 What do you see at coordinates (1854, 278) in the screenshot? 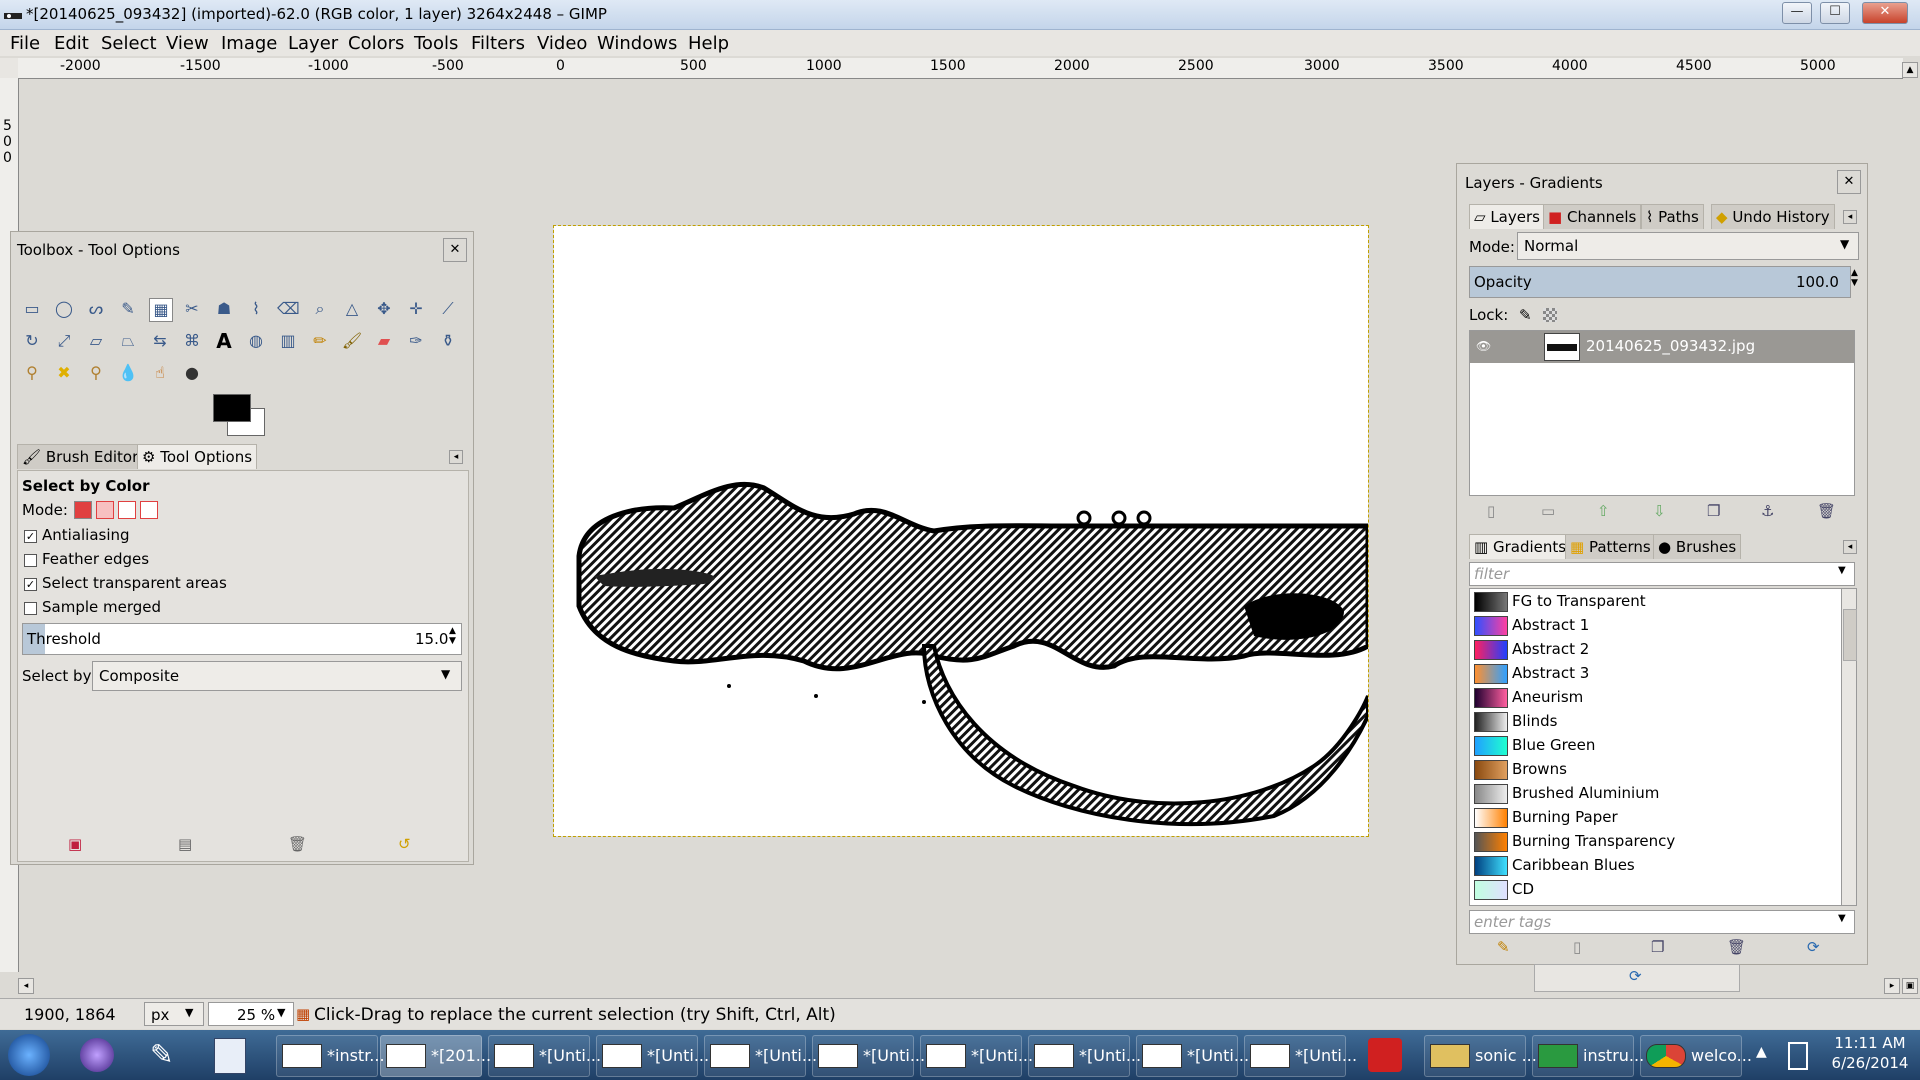
I see `opacity-spin-icon: ▲ ▼` at bounding box center [1854, 278].